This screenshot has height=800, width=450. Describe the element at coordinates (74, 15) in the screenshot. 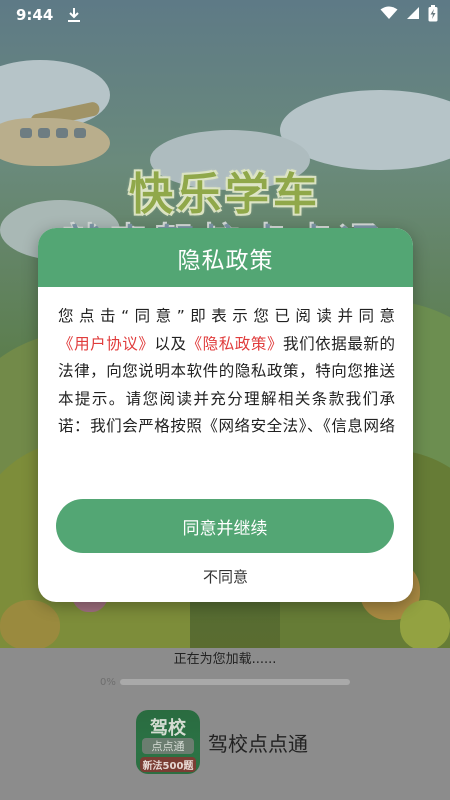

I see `download-icon` at that location.